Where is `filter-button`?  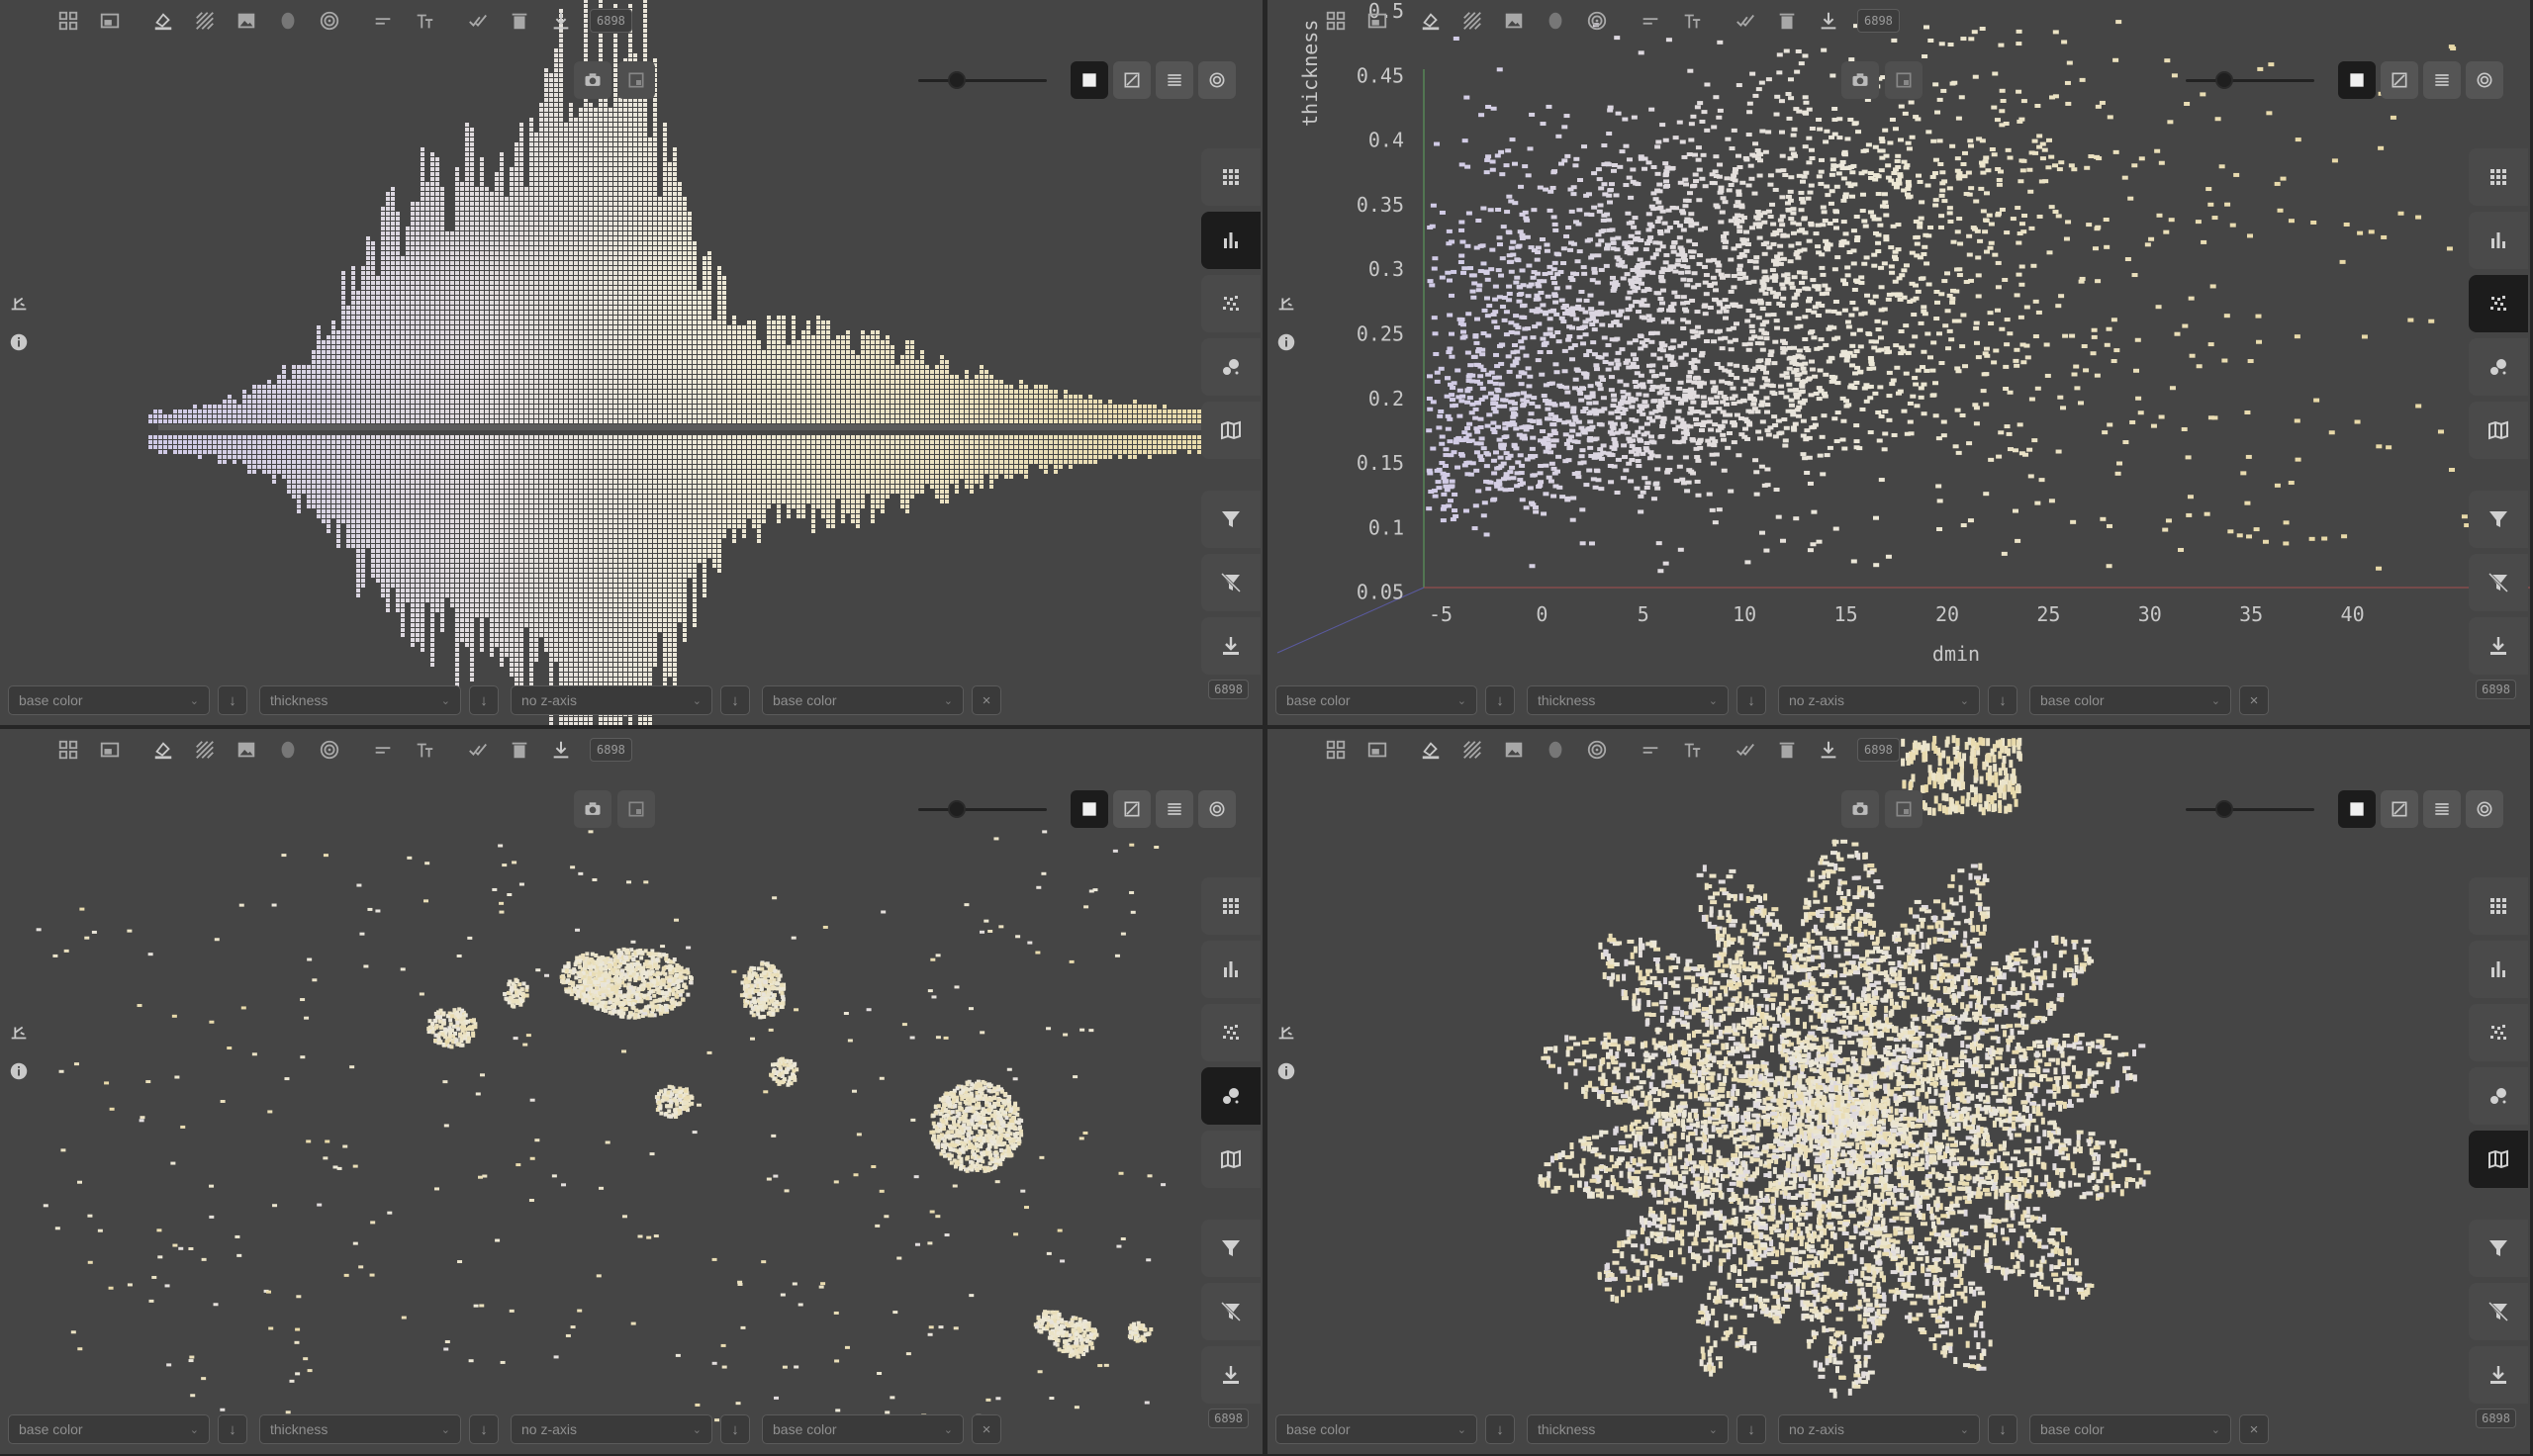
filter-button is located at coordinates (1231, 519).